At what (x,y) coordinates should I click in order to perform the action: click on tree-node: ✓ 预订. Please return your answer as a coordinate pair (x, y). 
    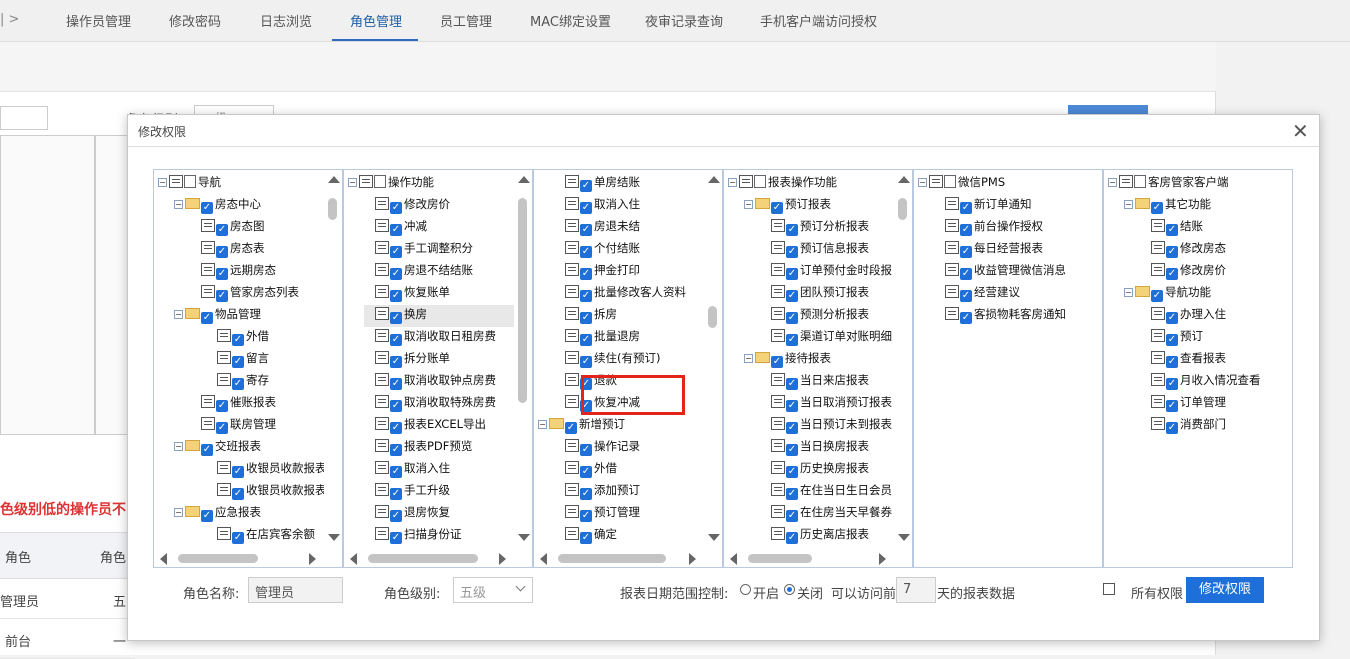
    Looking at the image, I should click on (1171, 338).